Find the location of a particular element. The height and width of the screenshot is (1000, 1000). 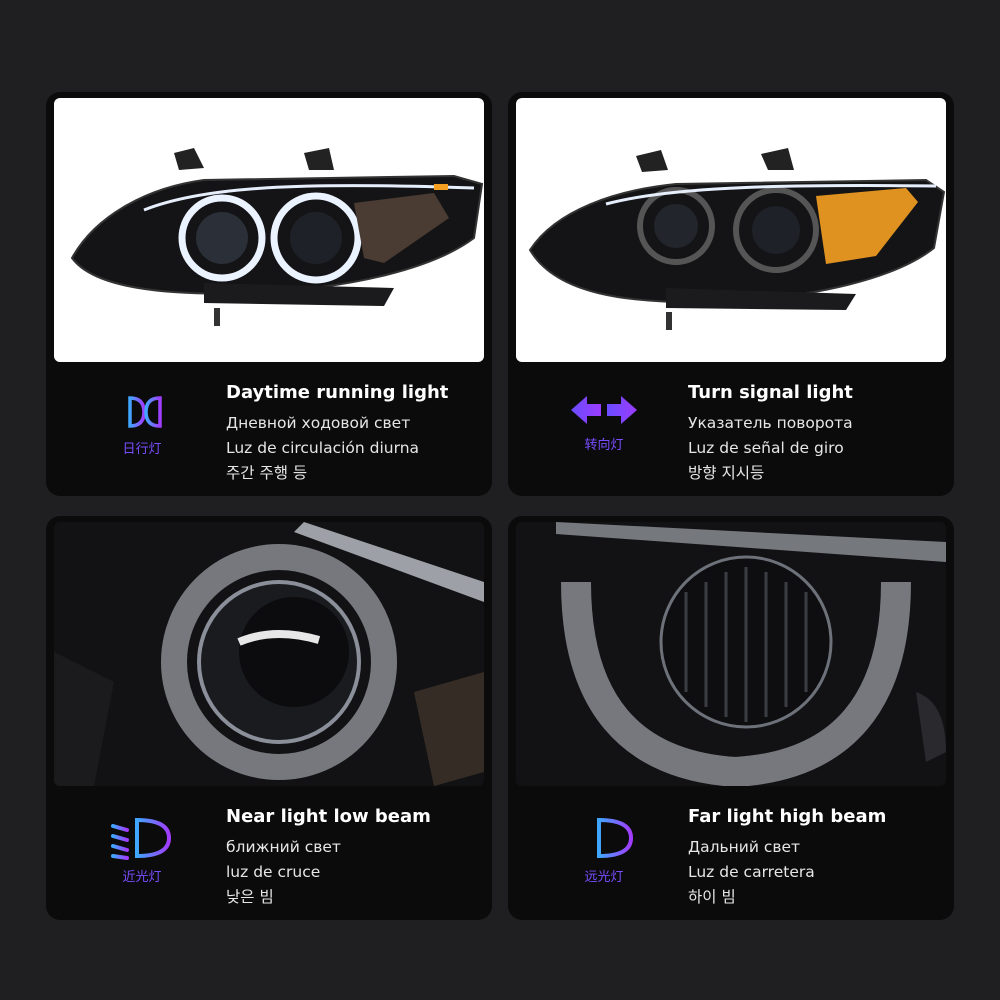

feature-line-es: luz de cruce is located at coordinates (273, 872).